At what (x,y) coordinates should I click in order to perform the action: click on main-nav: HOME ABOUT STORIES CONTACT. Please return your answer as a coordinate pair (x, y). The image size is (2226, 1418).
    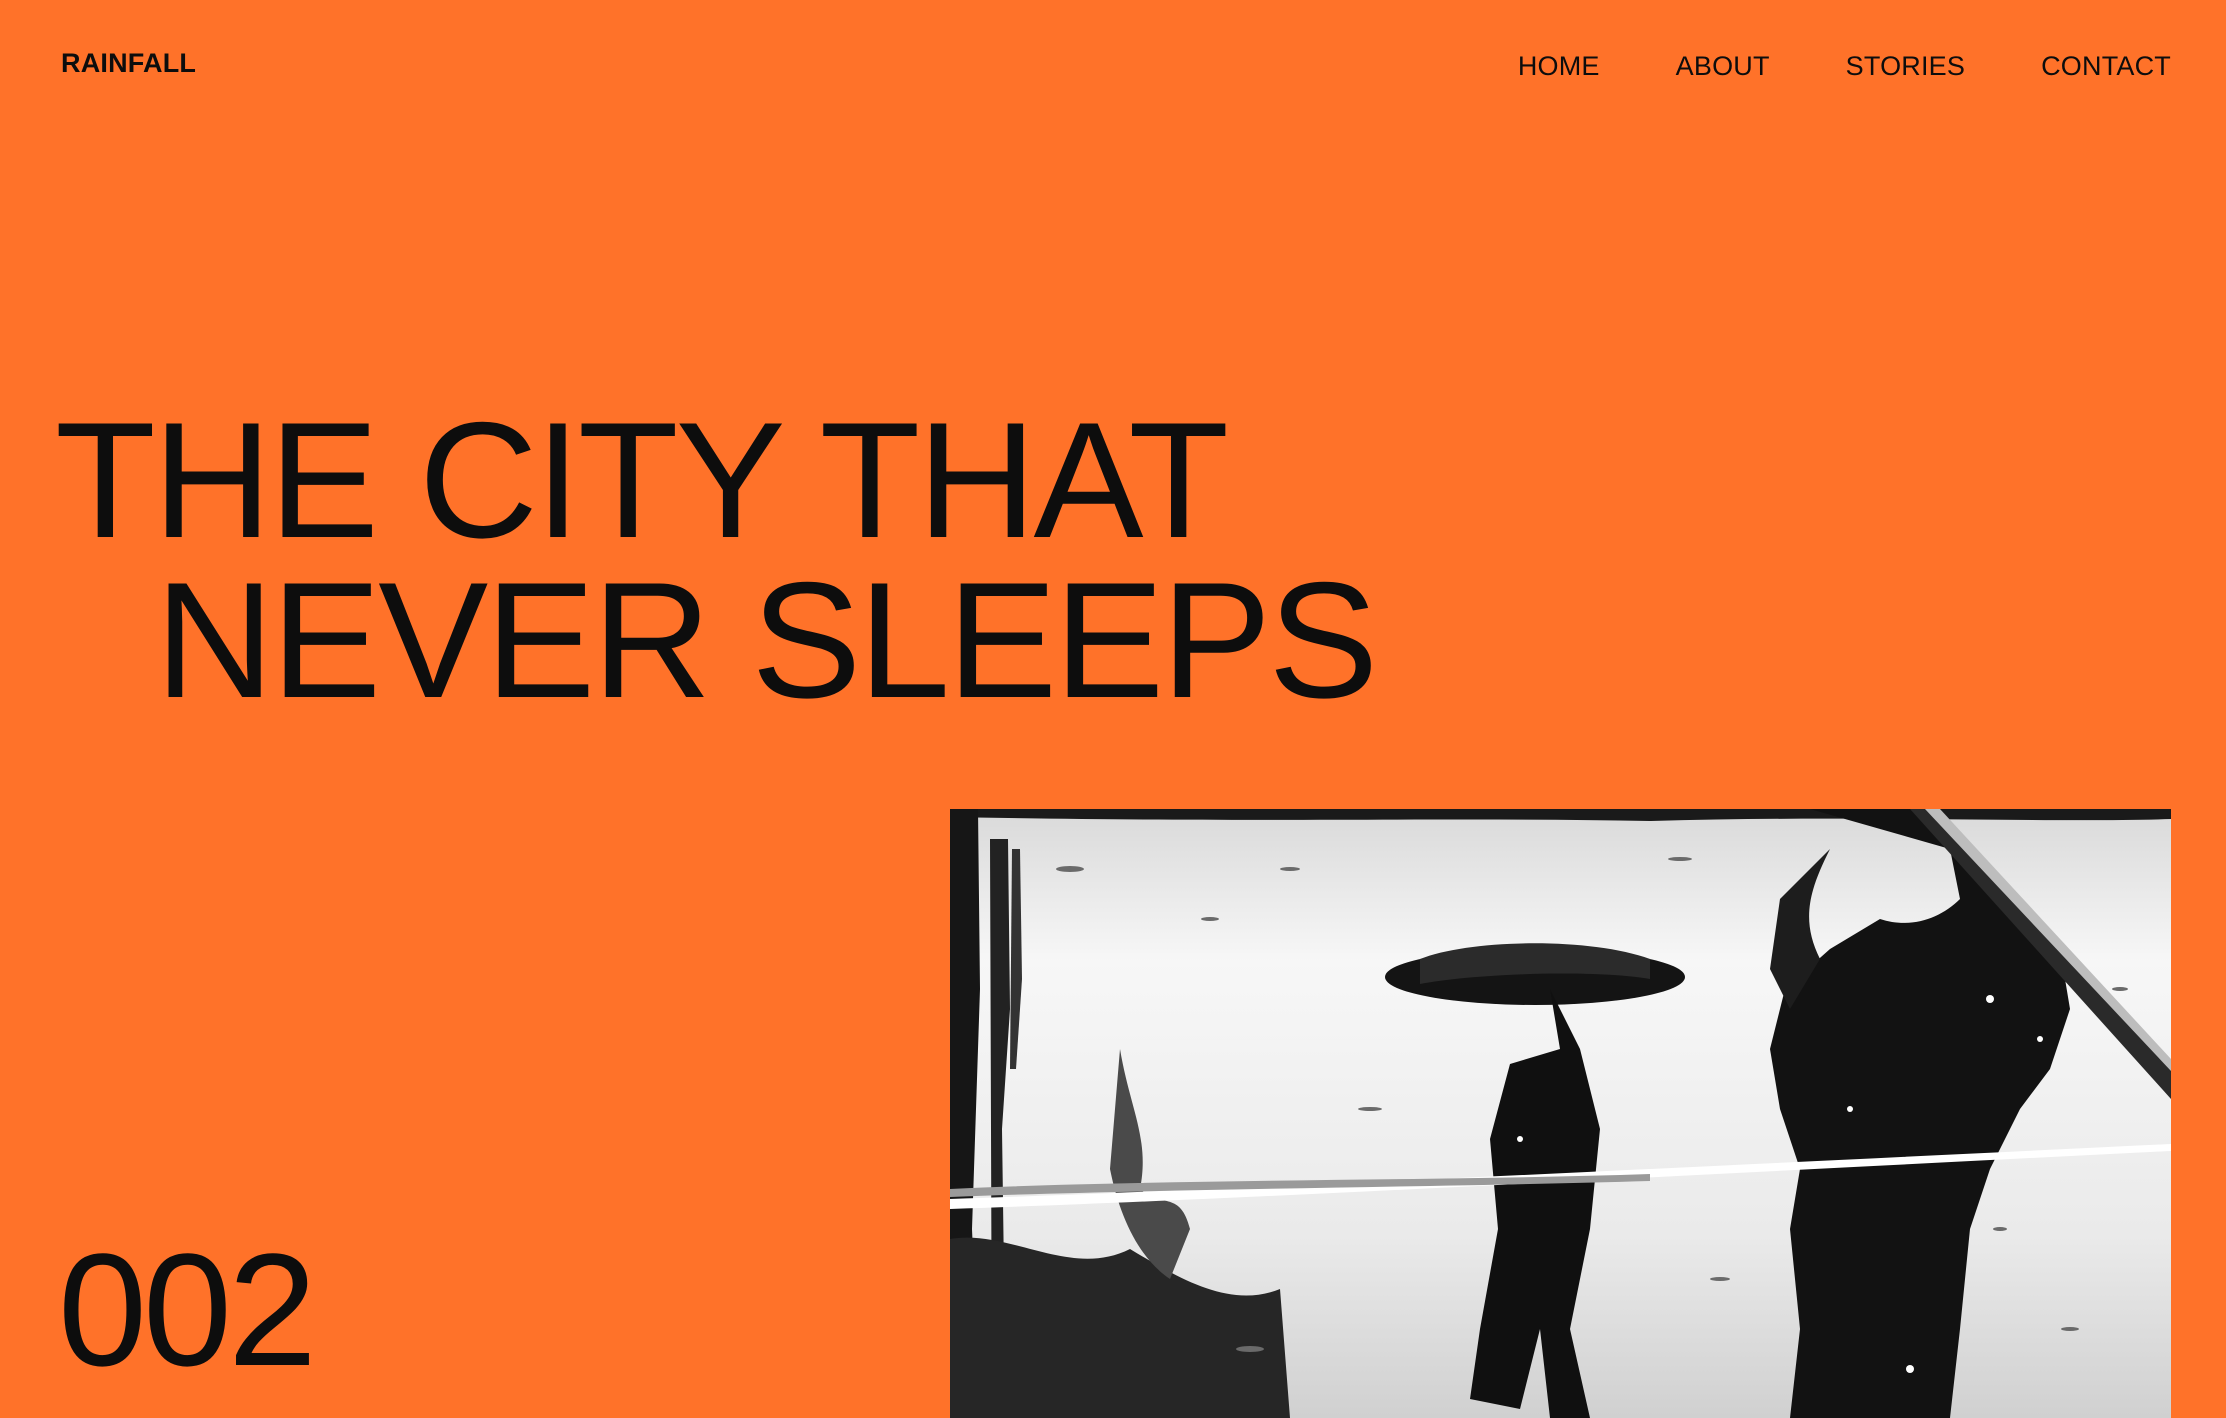
    Looking at the image, I should click on (1844, 66).